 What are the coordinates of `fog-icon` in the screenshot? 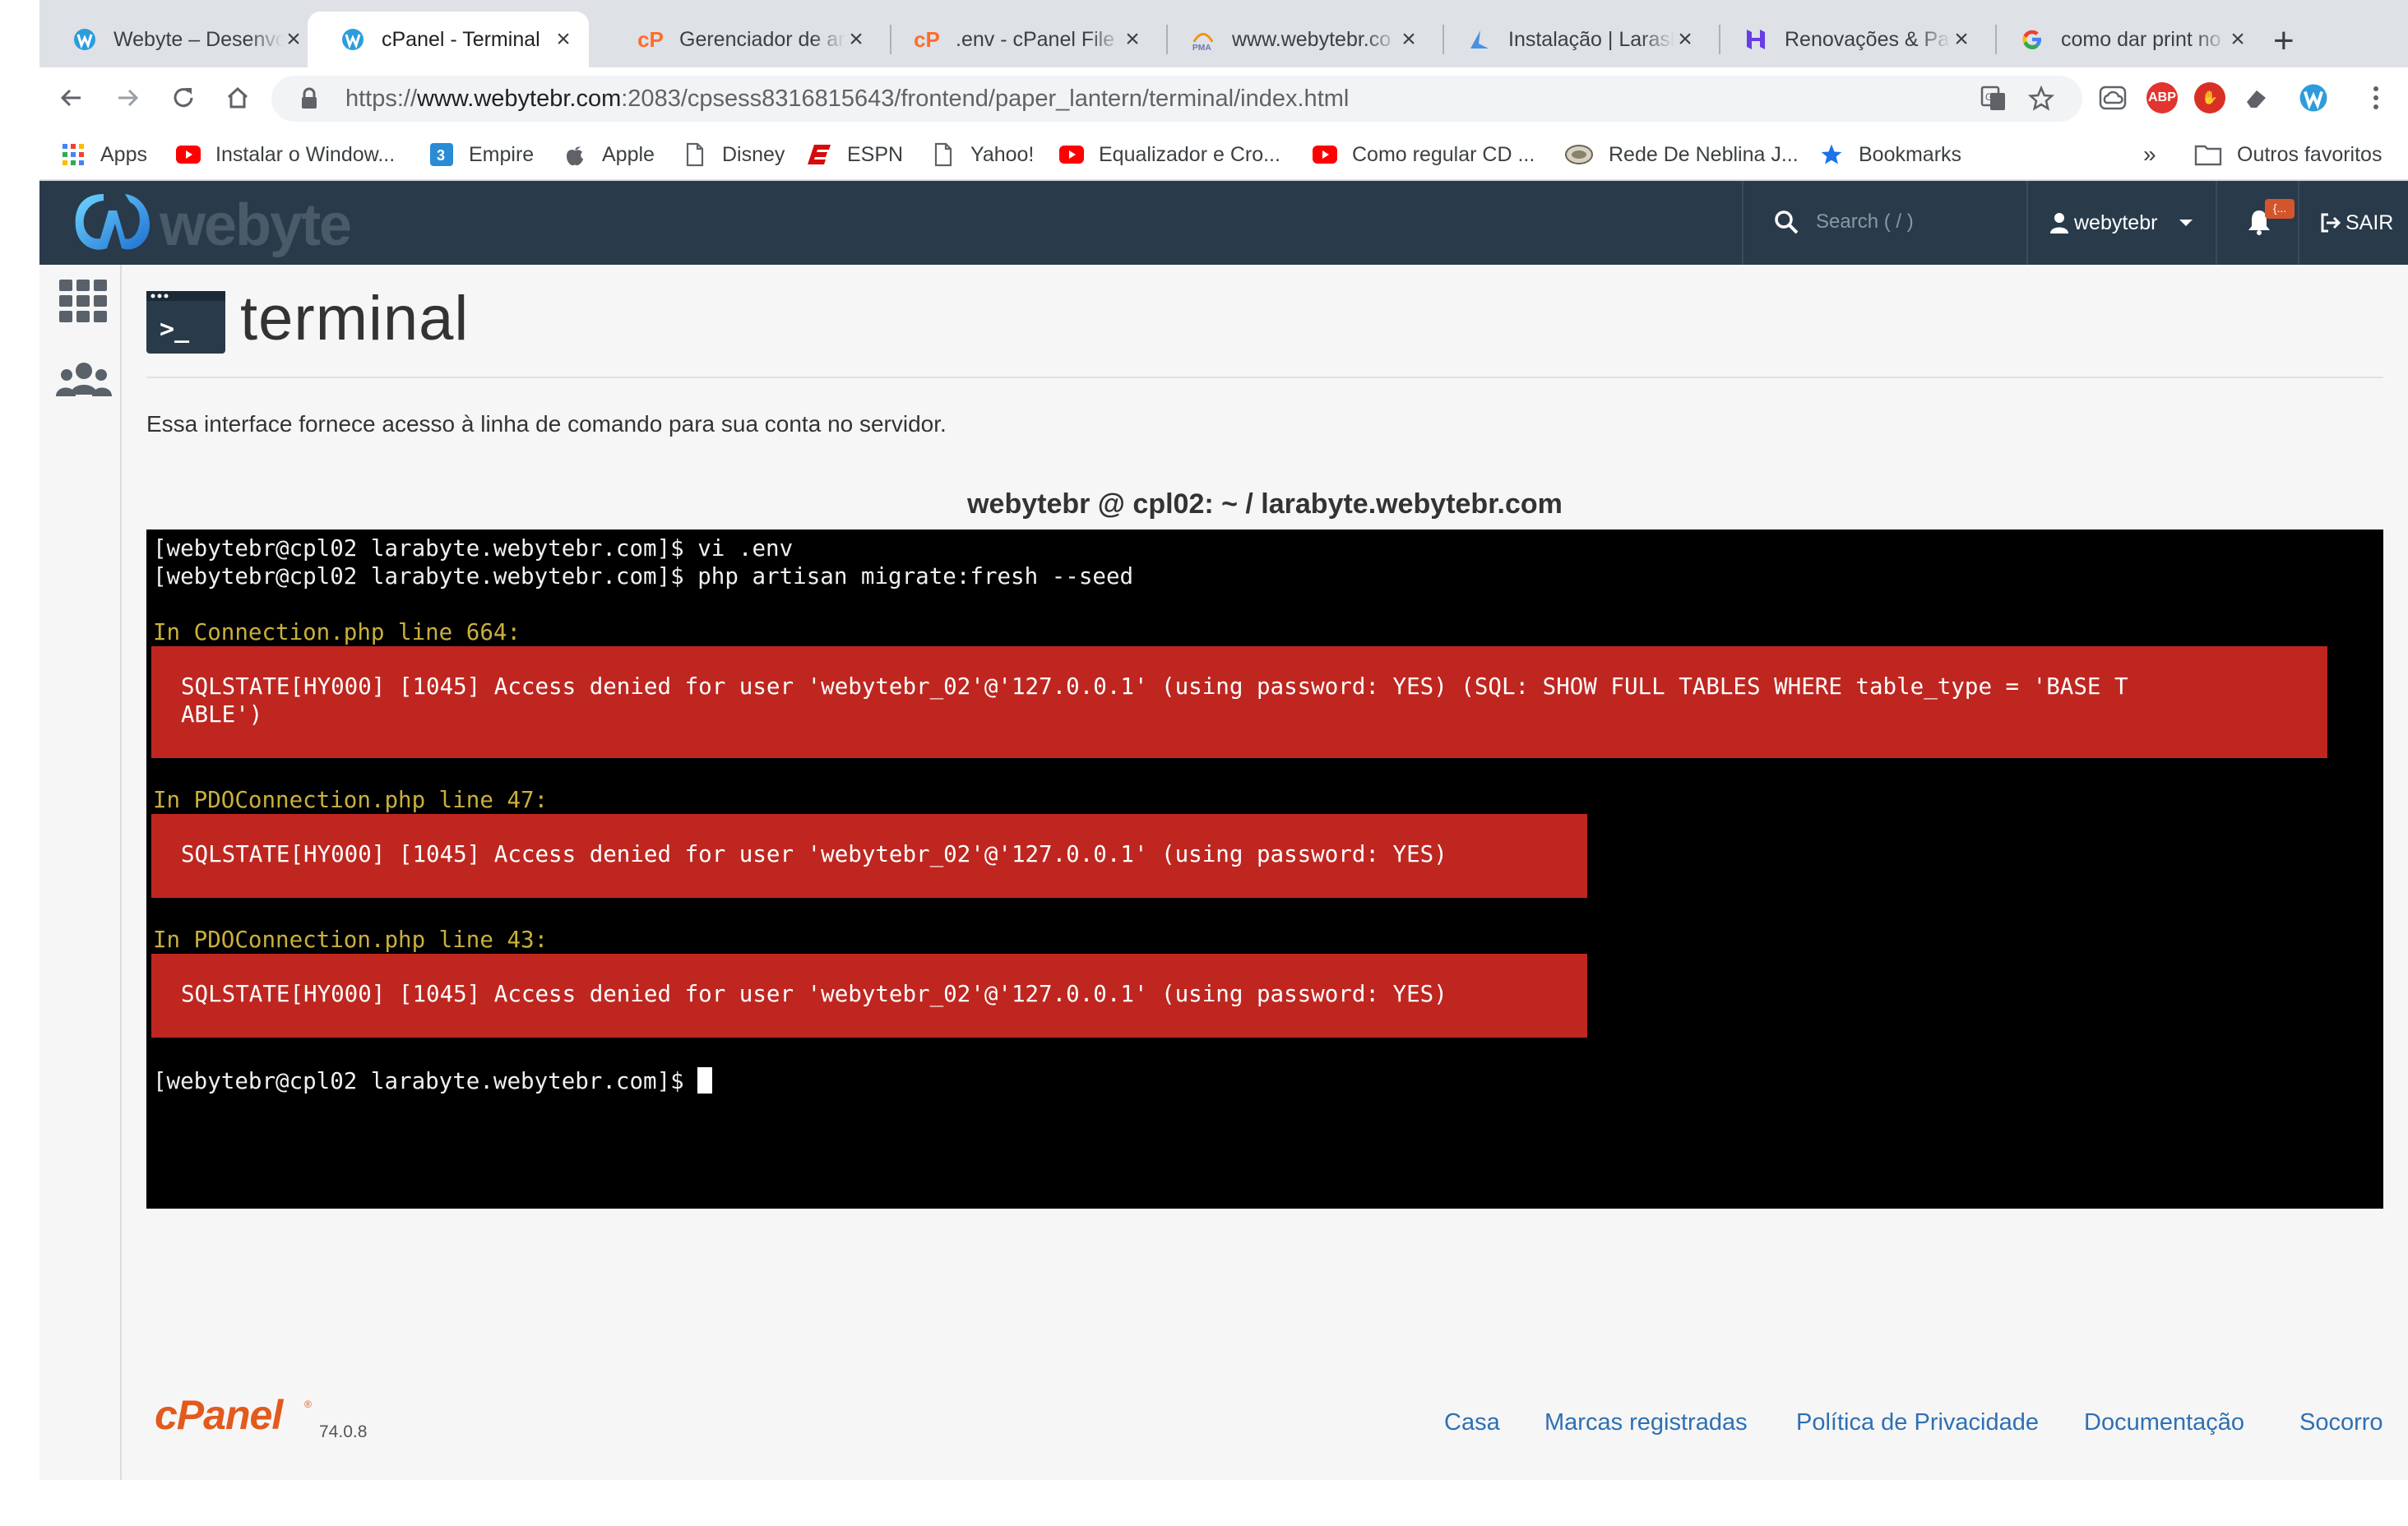 It's located at (1579, 154).